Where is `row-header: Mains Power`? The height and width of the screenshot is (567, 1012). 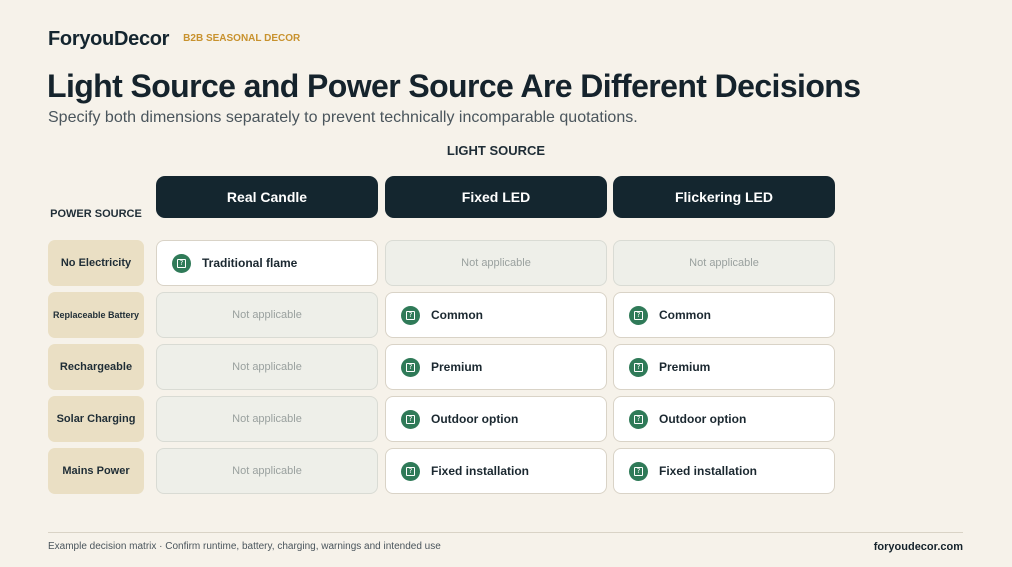
row-header: Mains Power is located at coordinates (96, 471).